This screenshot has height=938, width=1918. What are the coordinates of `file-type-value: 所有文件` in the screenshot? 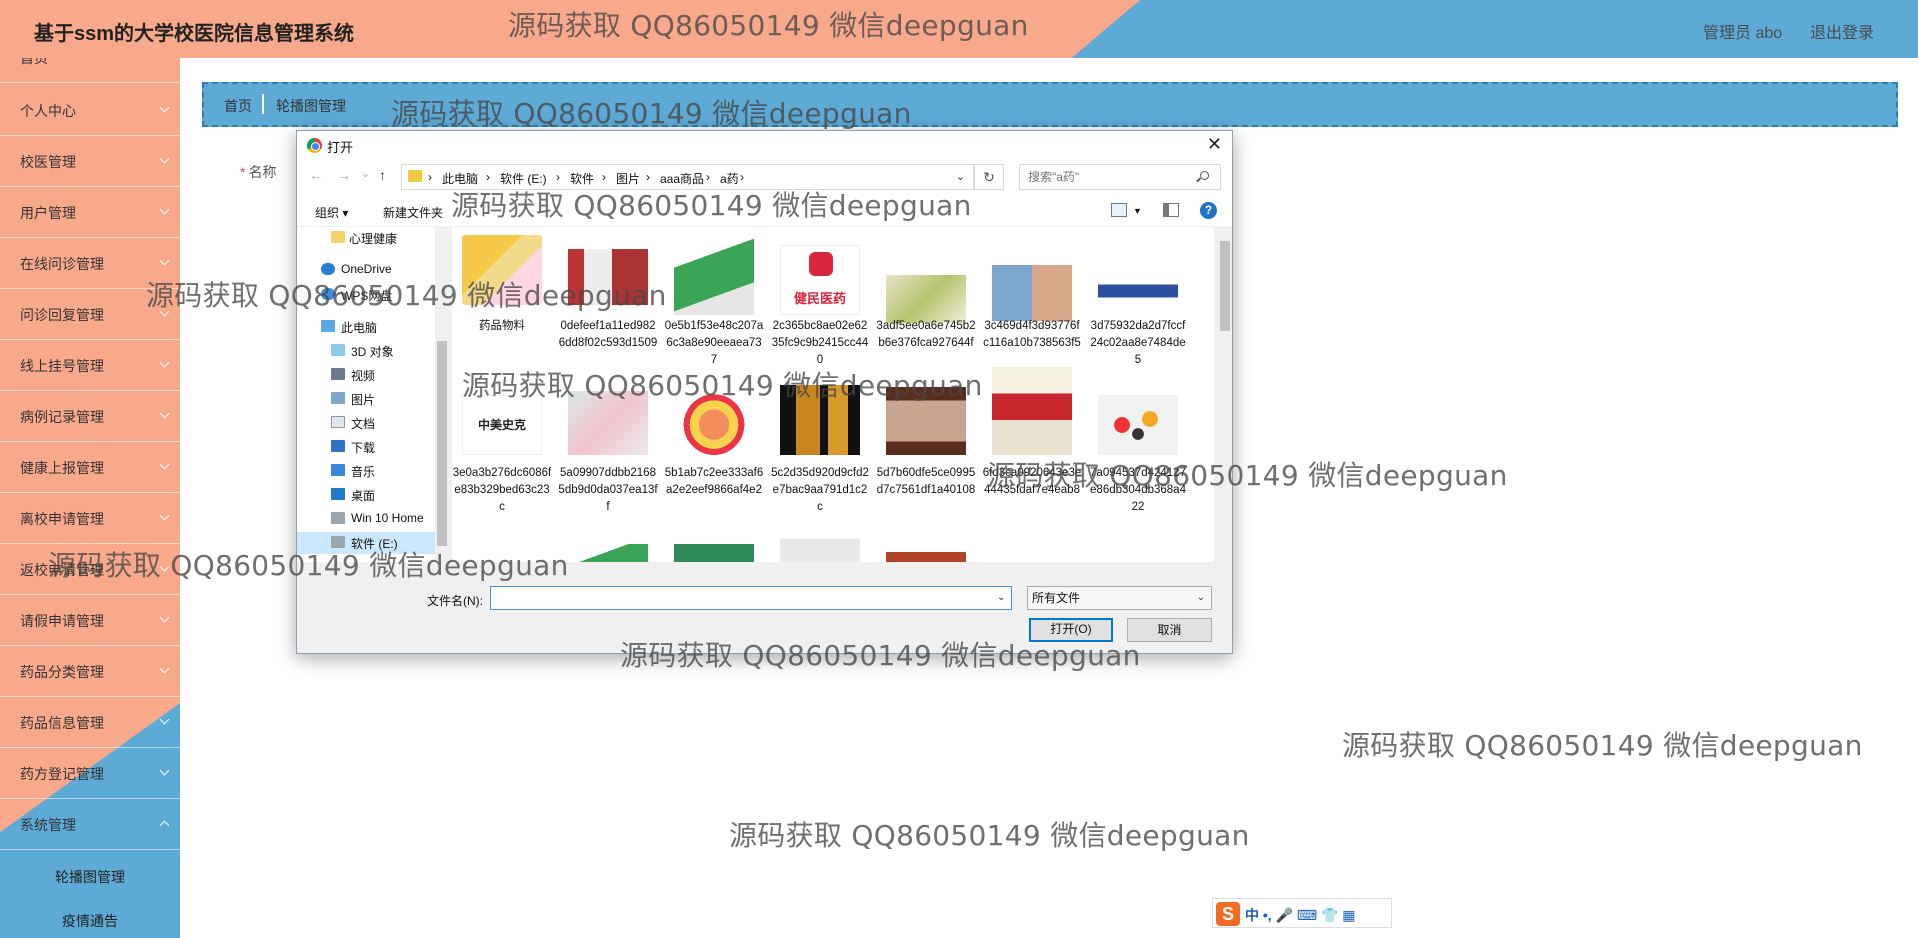 It's located at (1056, 598).